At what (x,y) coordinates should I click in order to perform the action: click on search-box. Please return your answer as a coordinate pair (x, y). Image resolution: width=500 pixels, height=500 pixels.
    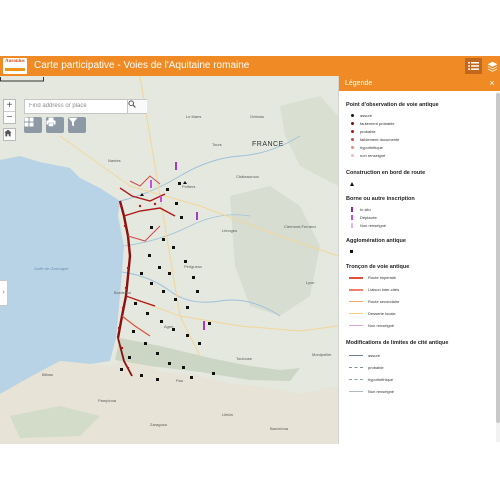
    Looking at the image, I should click on (85, 106).